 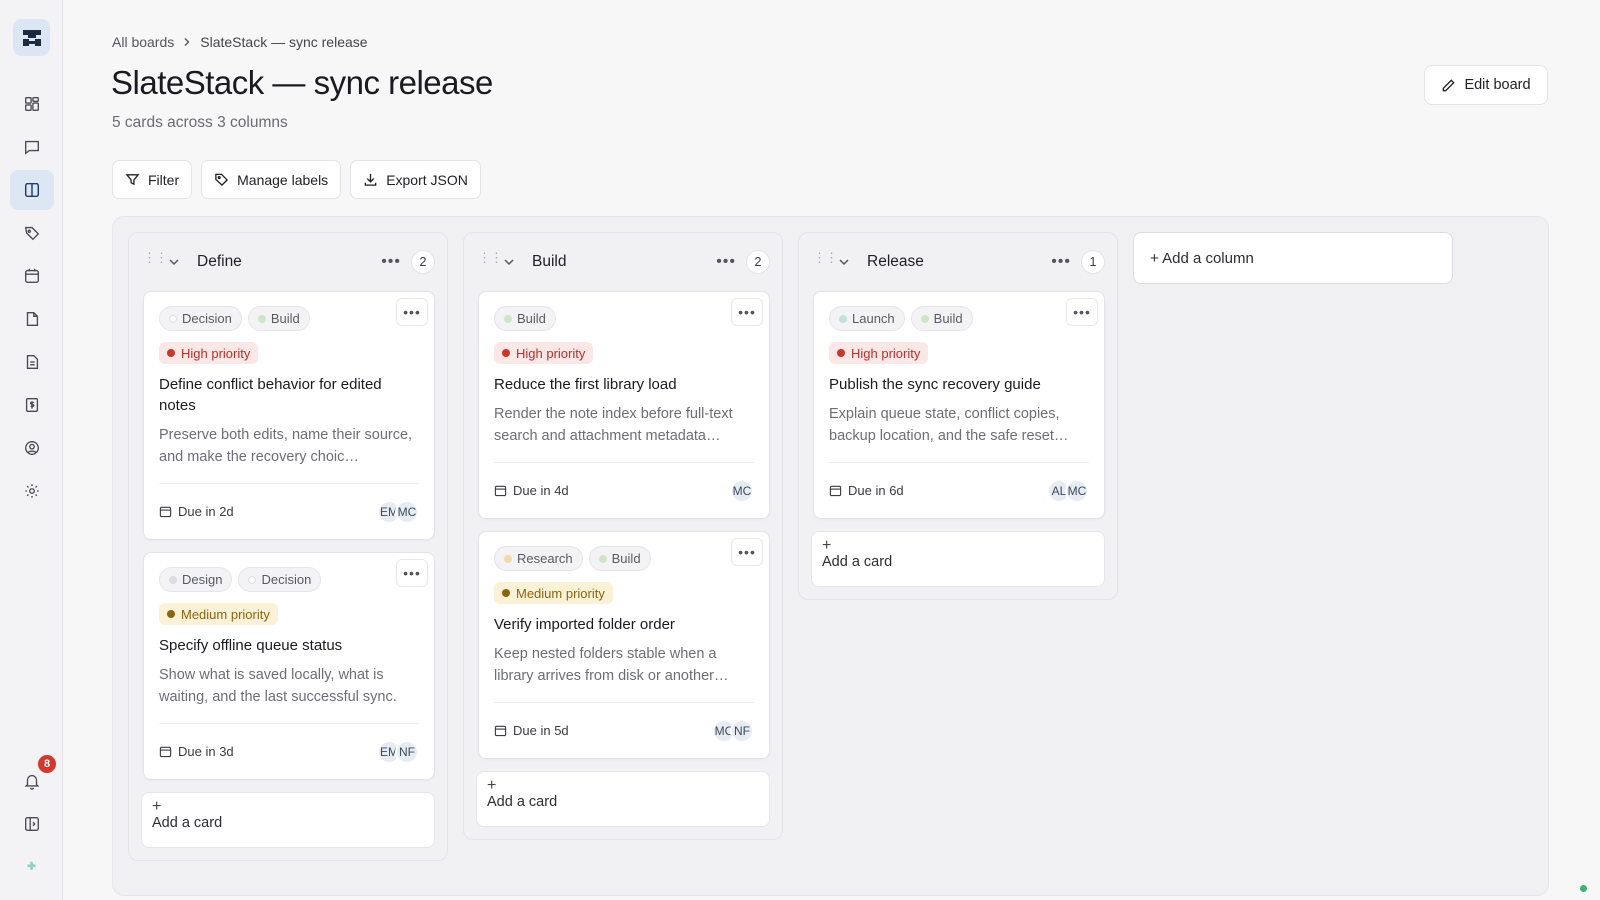 I want to click on due-date: Due in 5d, so click(x=531, y=730).